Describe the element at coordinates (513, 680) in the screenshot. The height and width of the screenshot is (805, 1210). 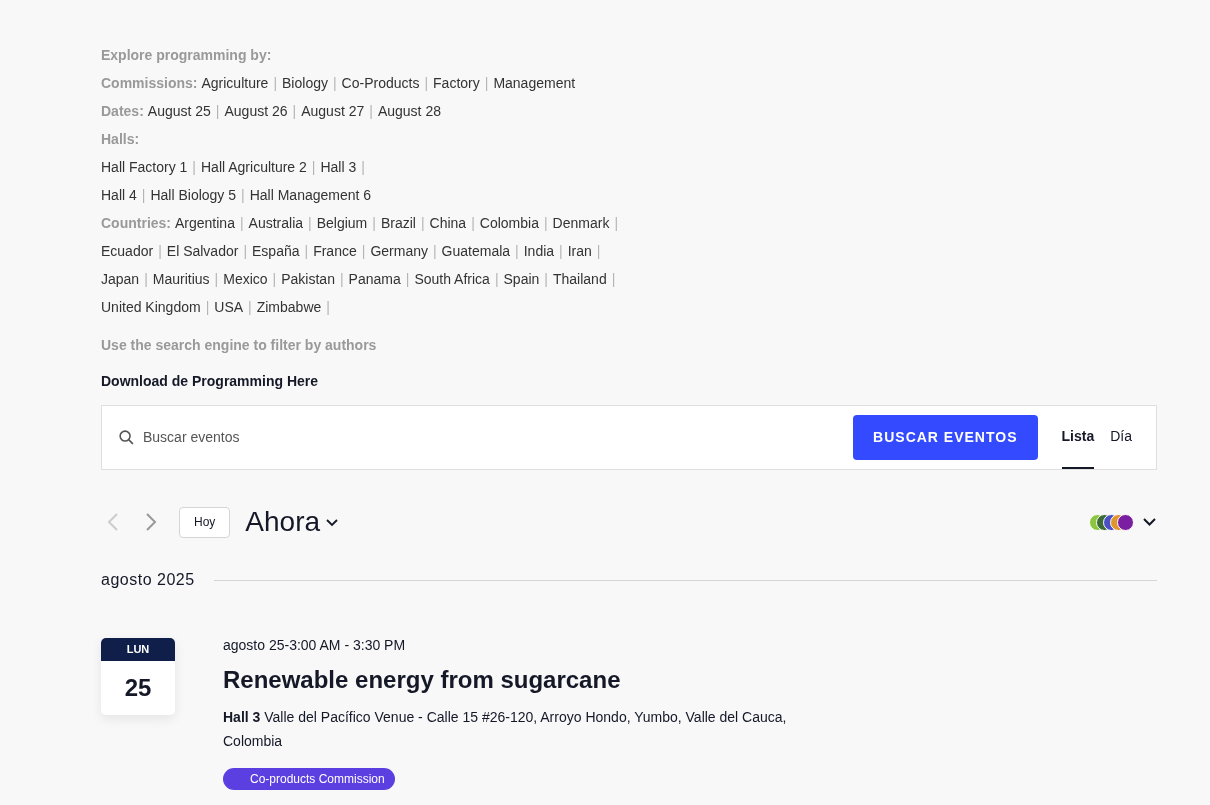
I see `event-title: Renewable energy from sugarcane` at that location.